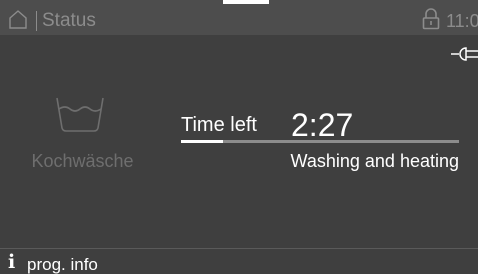 This screenshot has width=478, height=274. I want to click on program-name: Kochwäsche, so click(82, 161).